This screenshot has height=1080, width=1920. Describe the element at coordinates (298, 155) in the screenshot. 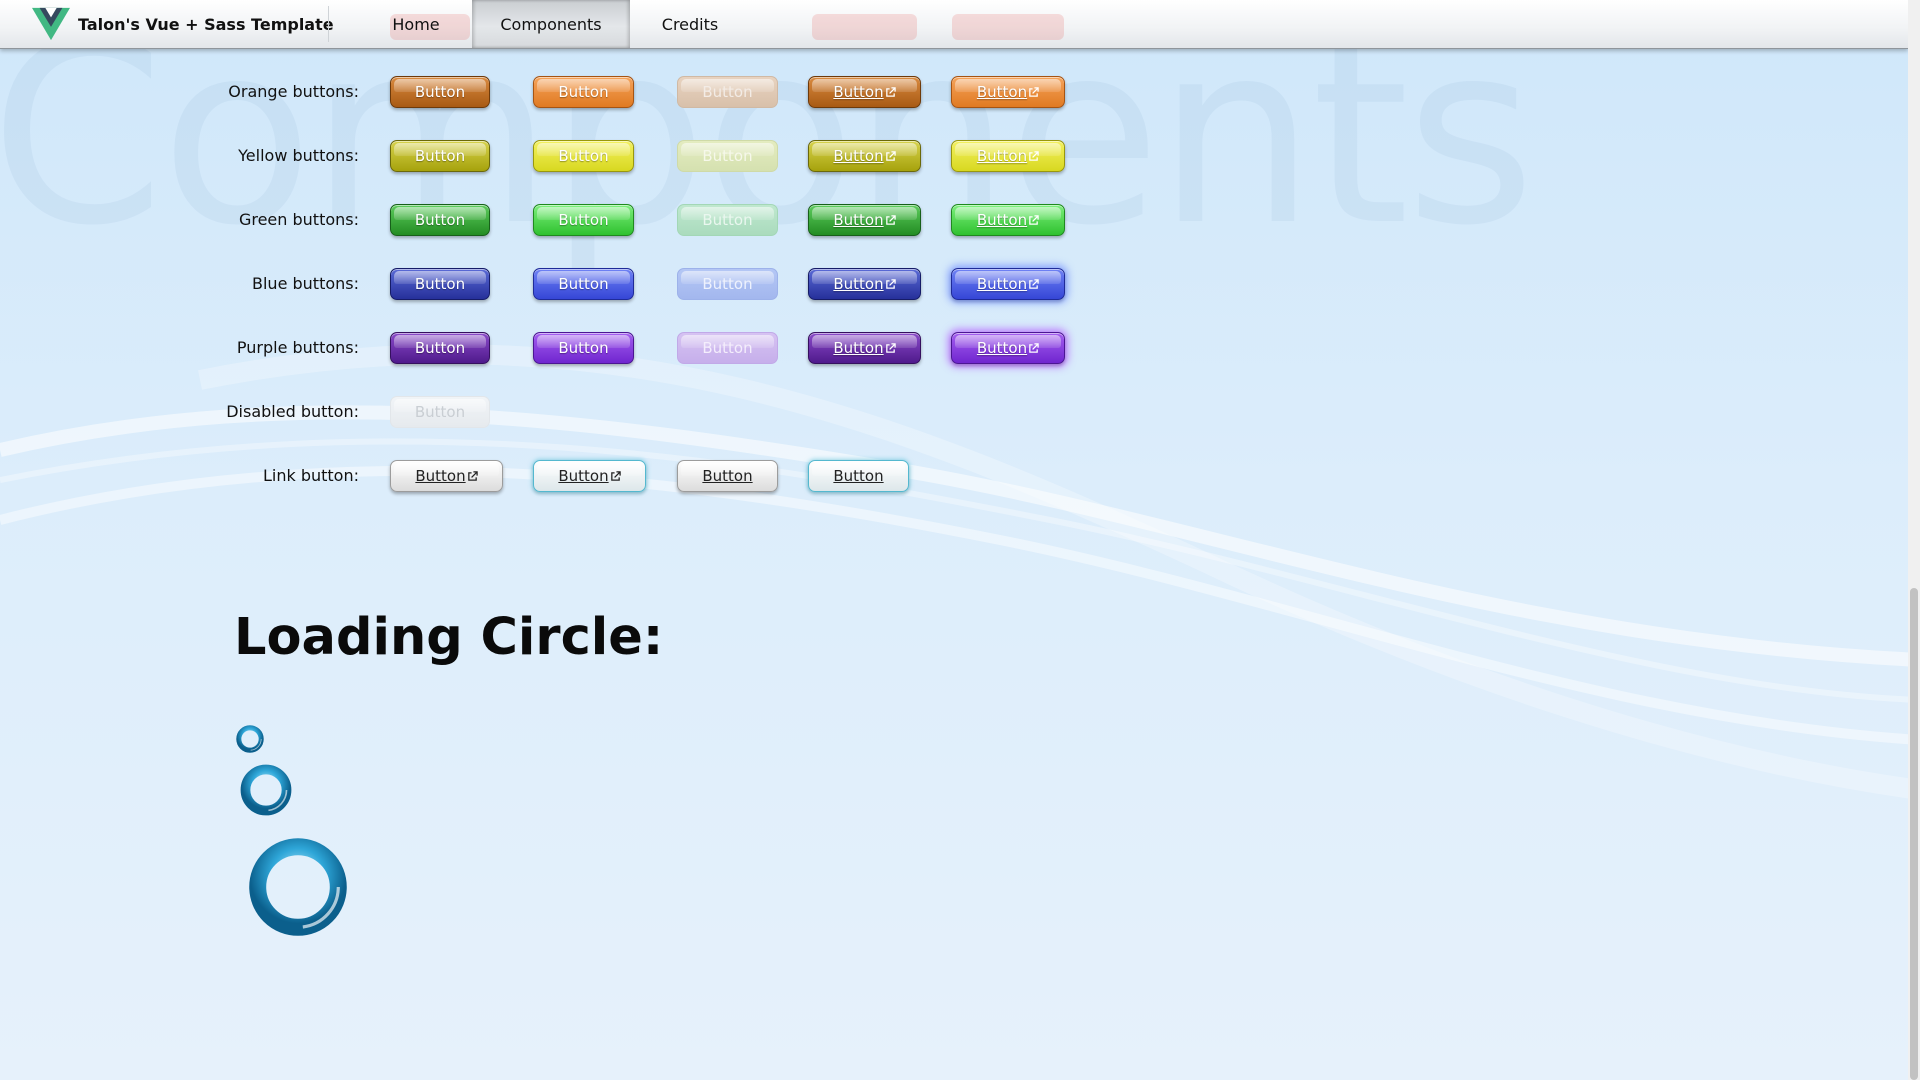

I see `row-label-yellow: Yellow buttons:` at that location.